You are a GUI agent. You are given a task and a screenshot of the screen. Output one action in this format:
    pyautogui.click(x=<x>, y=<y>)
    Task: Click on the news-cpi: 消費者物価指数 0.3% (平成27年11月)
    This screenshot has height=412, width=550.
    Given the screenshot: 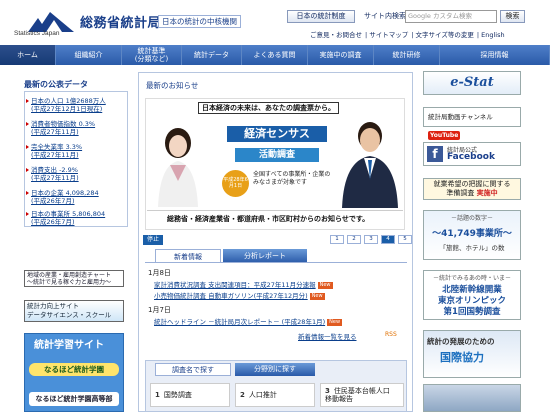 What is the action you would take?
    pyautogui.click(x=60, y=128)
    